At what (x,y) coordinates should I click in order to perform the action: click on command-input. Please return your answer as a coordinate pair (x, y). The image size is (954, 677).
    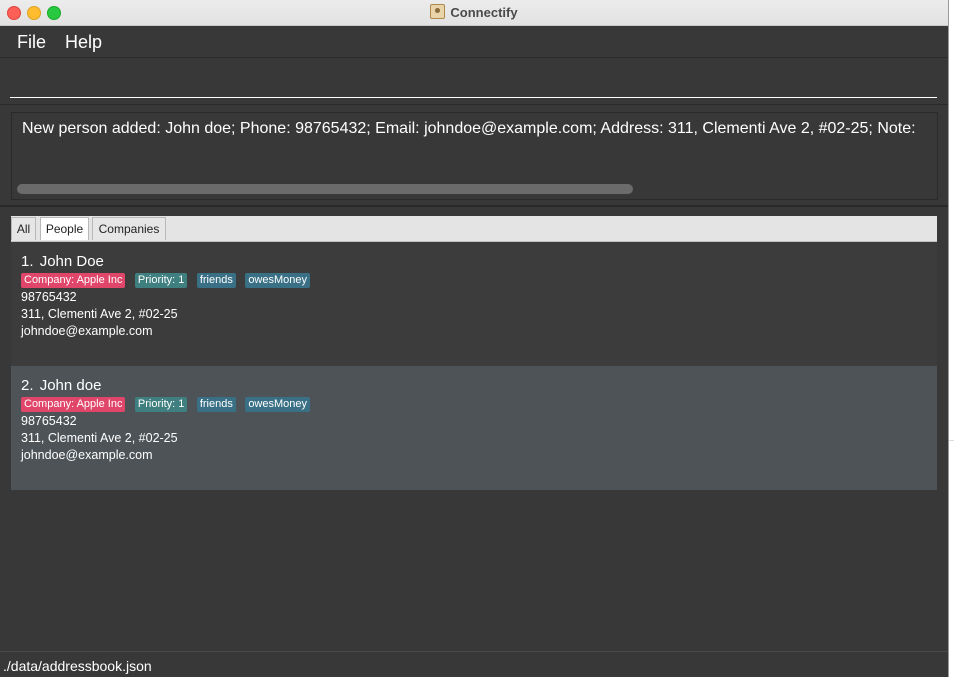
    Looking at the image, I should click on (473, 80).